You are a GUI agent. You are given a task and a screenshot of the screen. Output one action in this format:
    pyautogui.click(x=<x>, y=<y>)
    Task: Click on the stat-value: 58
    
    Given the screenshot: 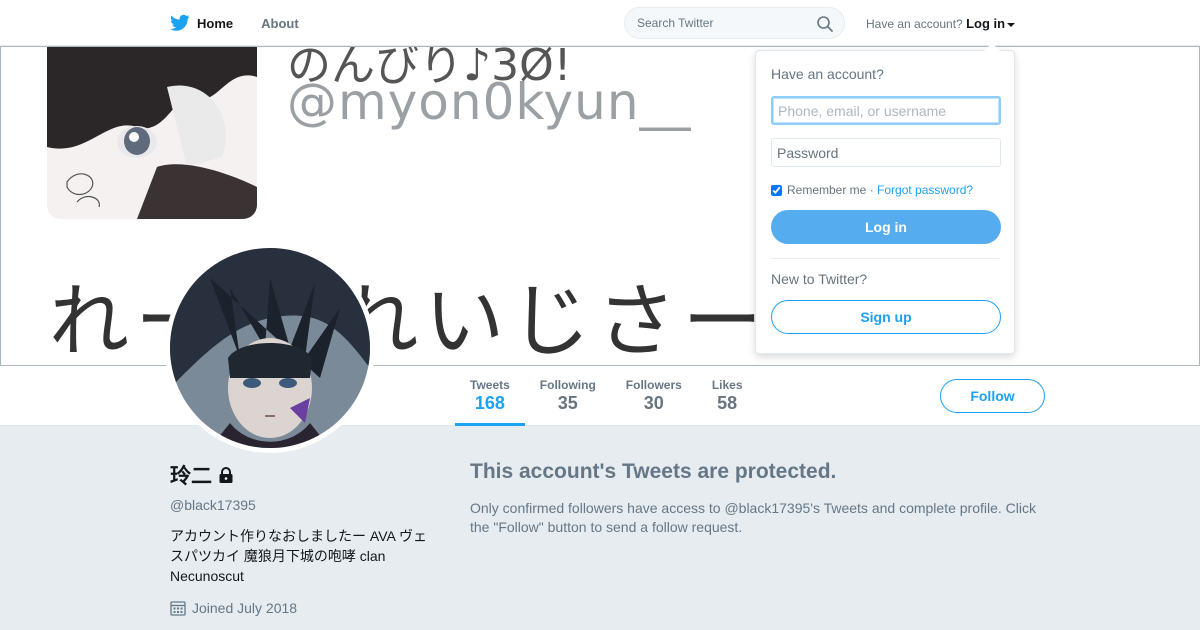 What is the action you would take?
    pyautogui.click(x=727, y=403)
    